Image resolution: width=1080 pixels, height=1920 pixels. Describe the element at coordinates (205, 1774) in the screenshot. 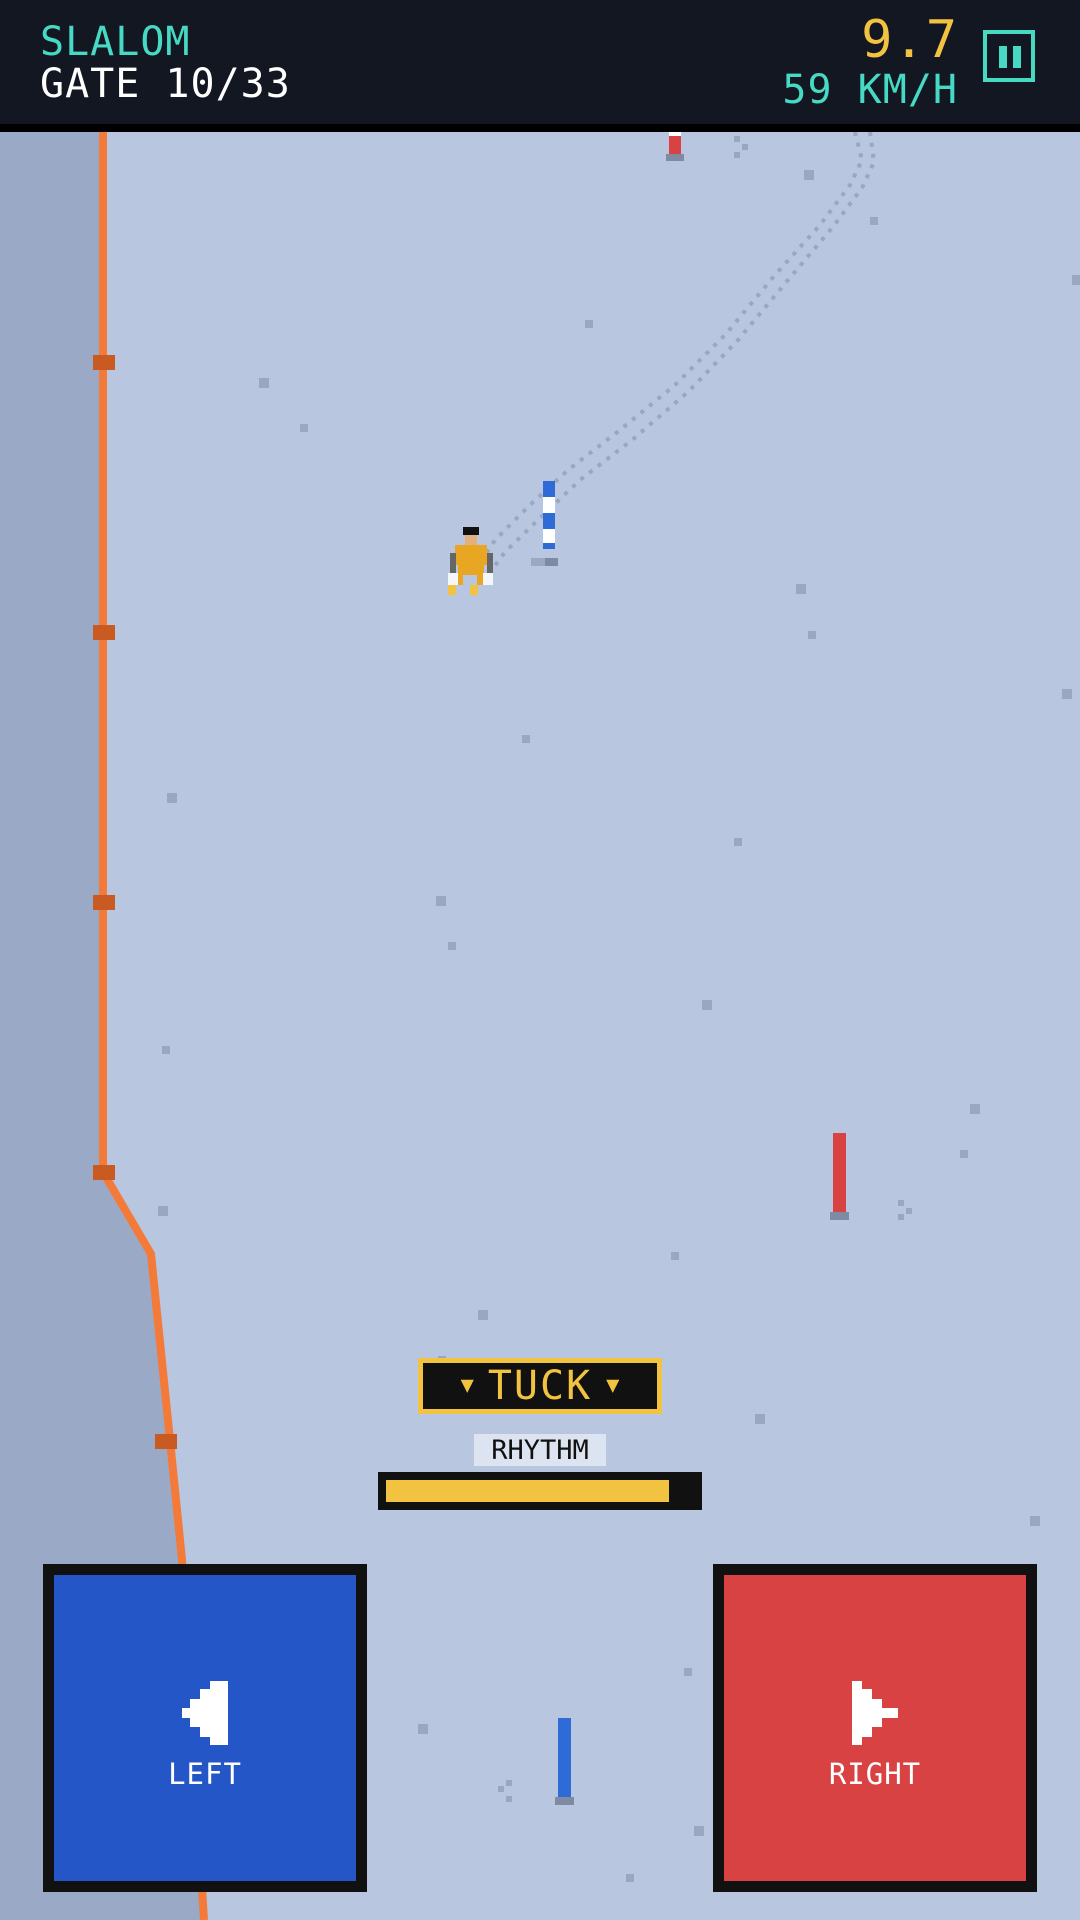

I see `left-button-label: LEFT` at that location.